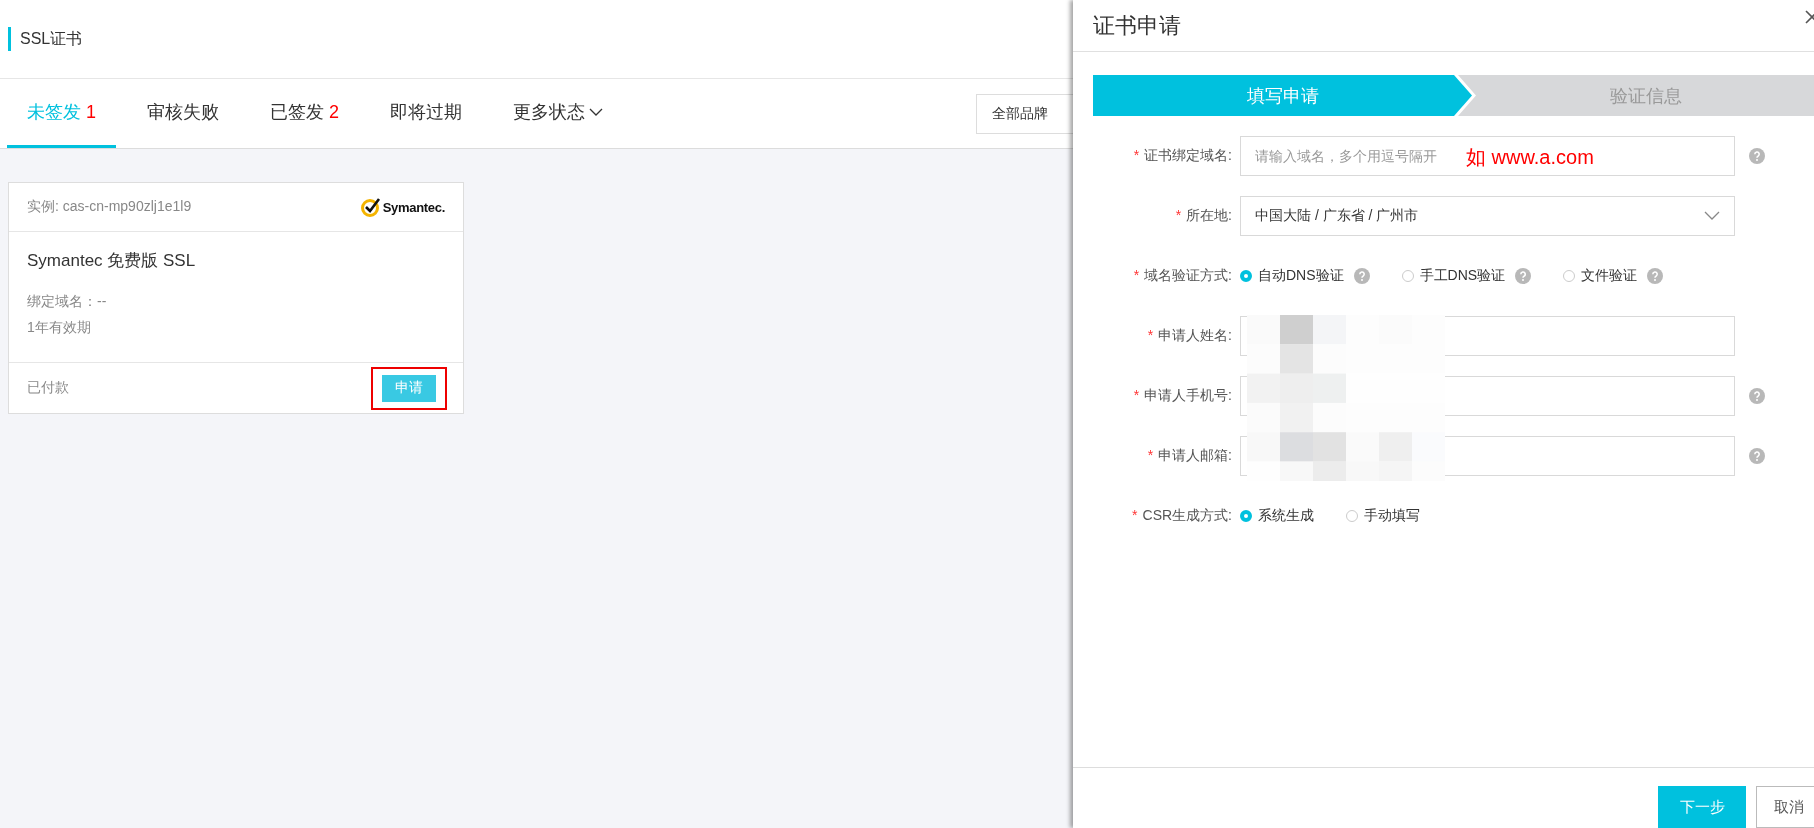 Image resolution: width=1814 pixels, height=828 pixels. I want to click on cancel-button: 取消, so click(1785, 807).